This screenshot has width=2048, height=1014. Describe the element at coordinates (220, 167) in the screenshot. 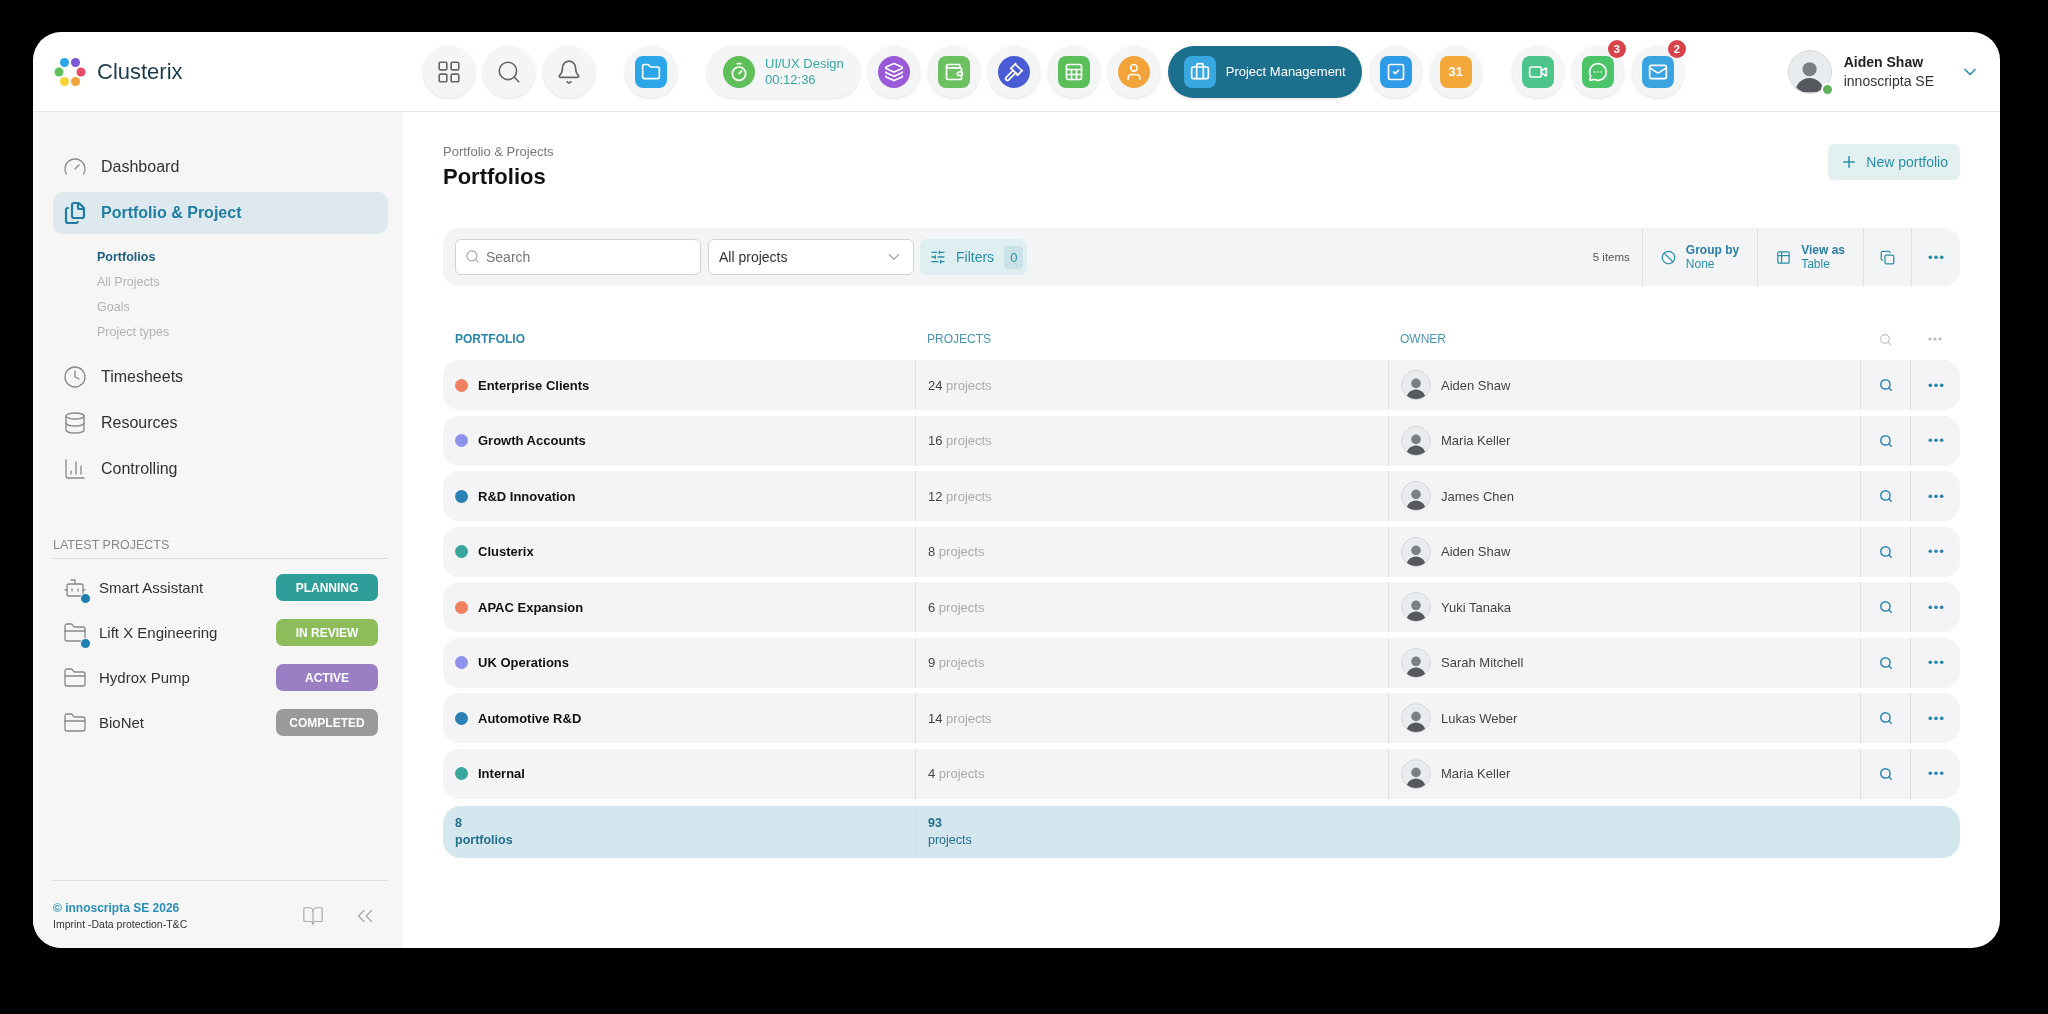

I see `sidebar-item: Dashboard` at that location.